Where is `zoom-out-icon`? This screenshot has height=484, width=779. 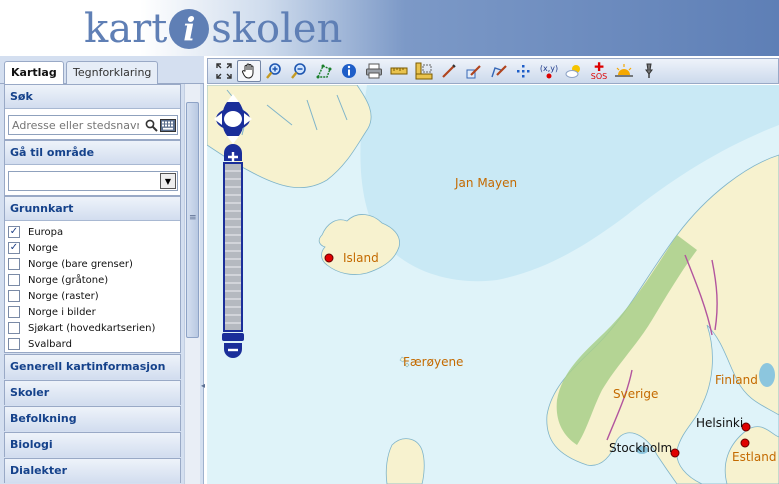 zoom-out-icon is located at coordinates (298, 71).